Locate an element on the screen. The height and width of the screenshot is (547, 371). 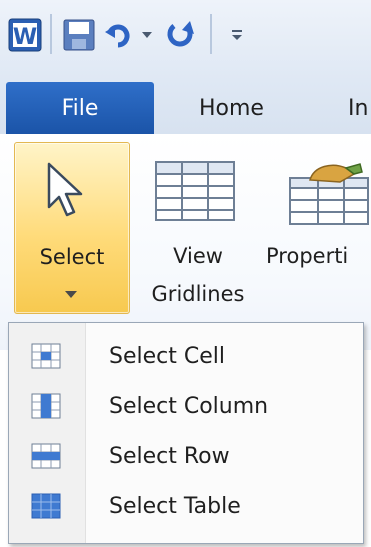
select-button-label: Select is located at coordinates (72, 257).